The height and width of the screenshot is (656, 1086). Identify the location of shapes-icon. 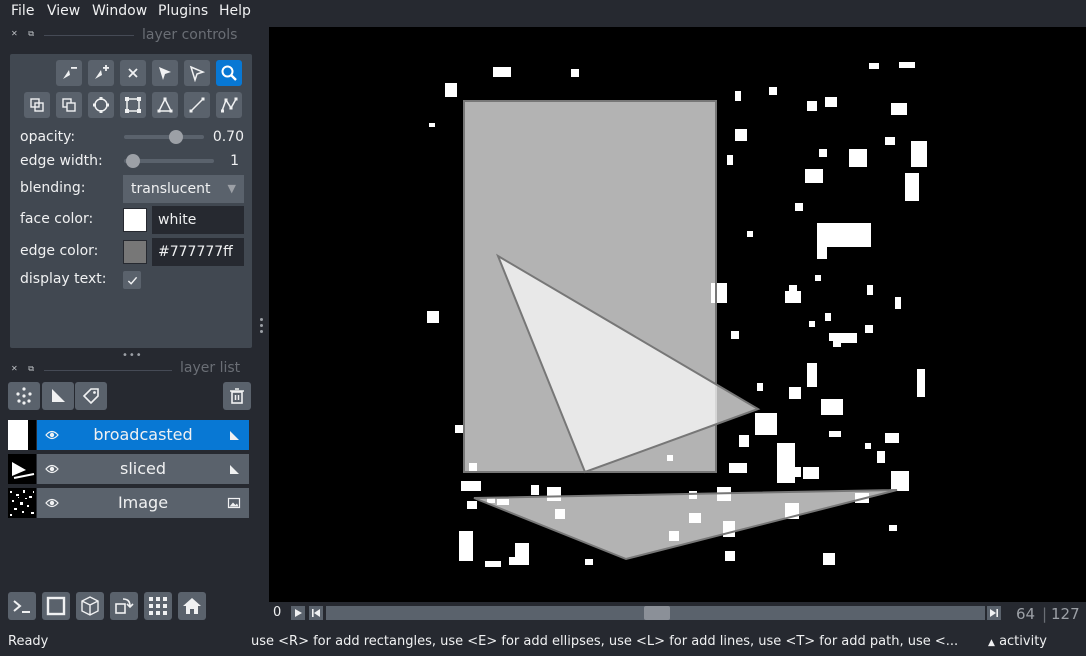
(58, 395).